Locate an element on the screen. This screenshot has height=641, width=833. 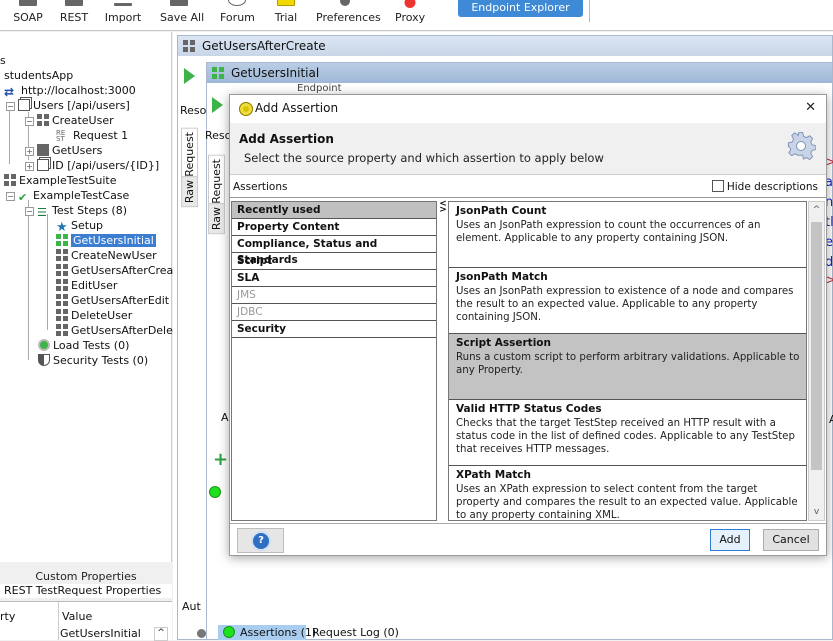
splitter-handle: < > is located at coordinates (443, 360).